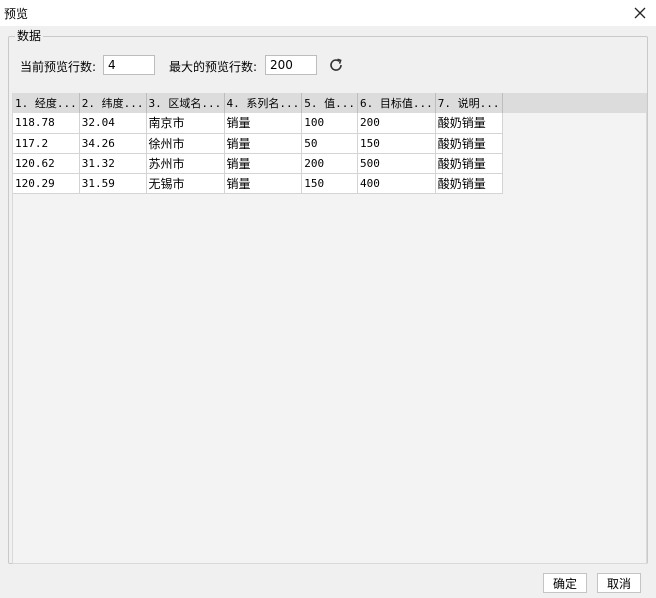 This screenshot has width=656, height=598. I want to click on refresh-button, so click(336, 65).